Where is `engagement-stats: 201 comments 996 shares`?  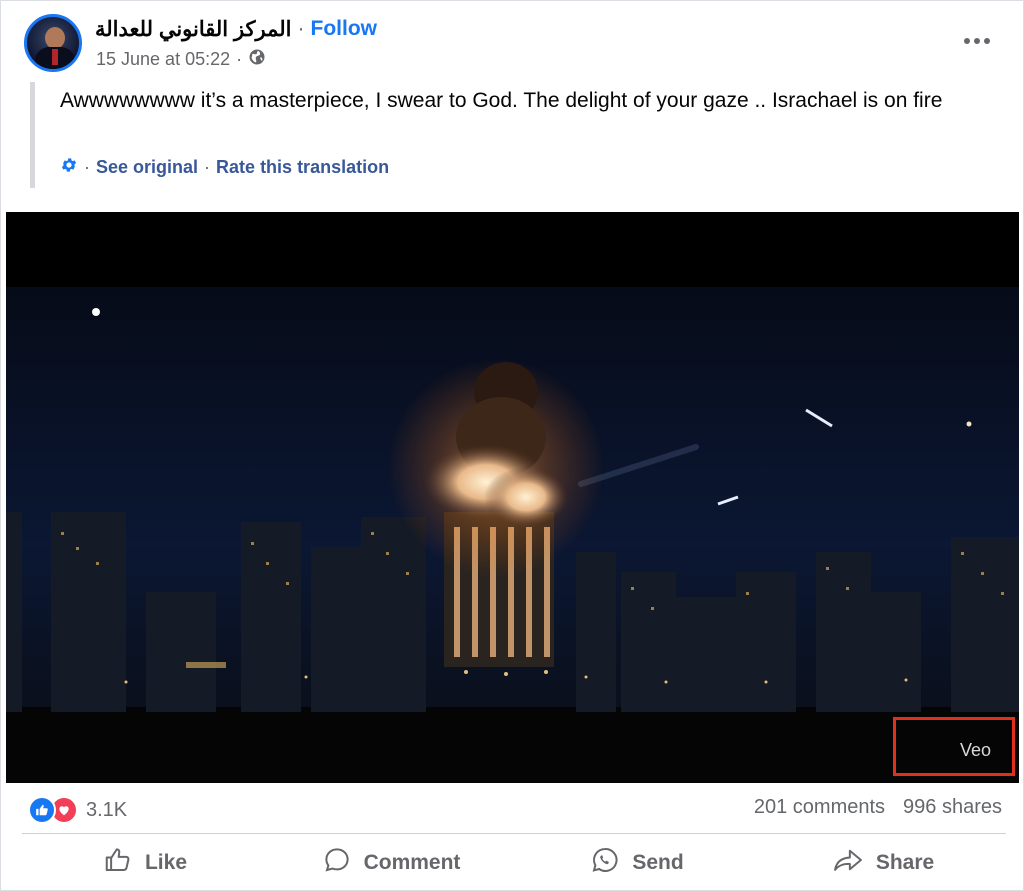 engagement-stats: 201 comments 996 shares is located at coordinates (878, 807).